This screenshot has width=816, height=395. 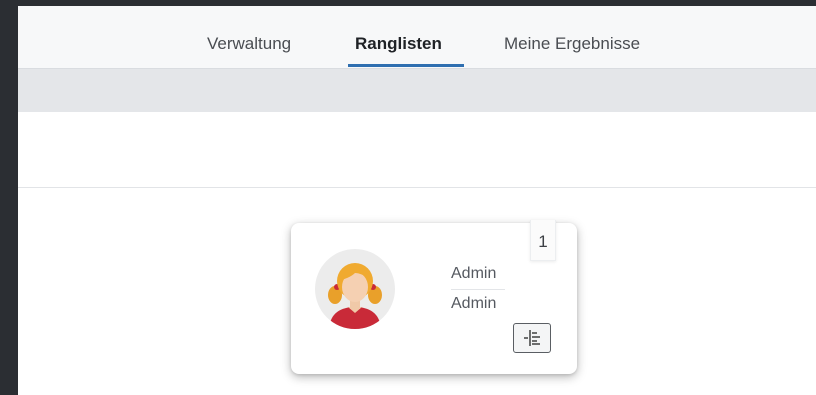 What do you see at coordinates (398, 44) in the screenshot?
I see `tab-ranglisten: Ranglisten` at bounding box center [398, 44].